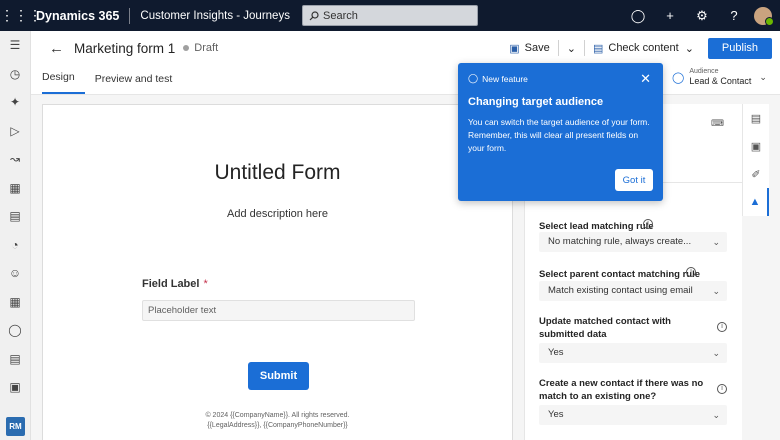  Describe the element at coordinates (215, 16) in the screenshot. I see `app-name: Customer Insights - Journeys` at that location.